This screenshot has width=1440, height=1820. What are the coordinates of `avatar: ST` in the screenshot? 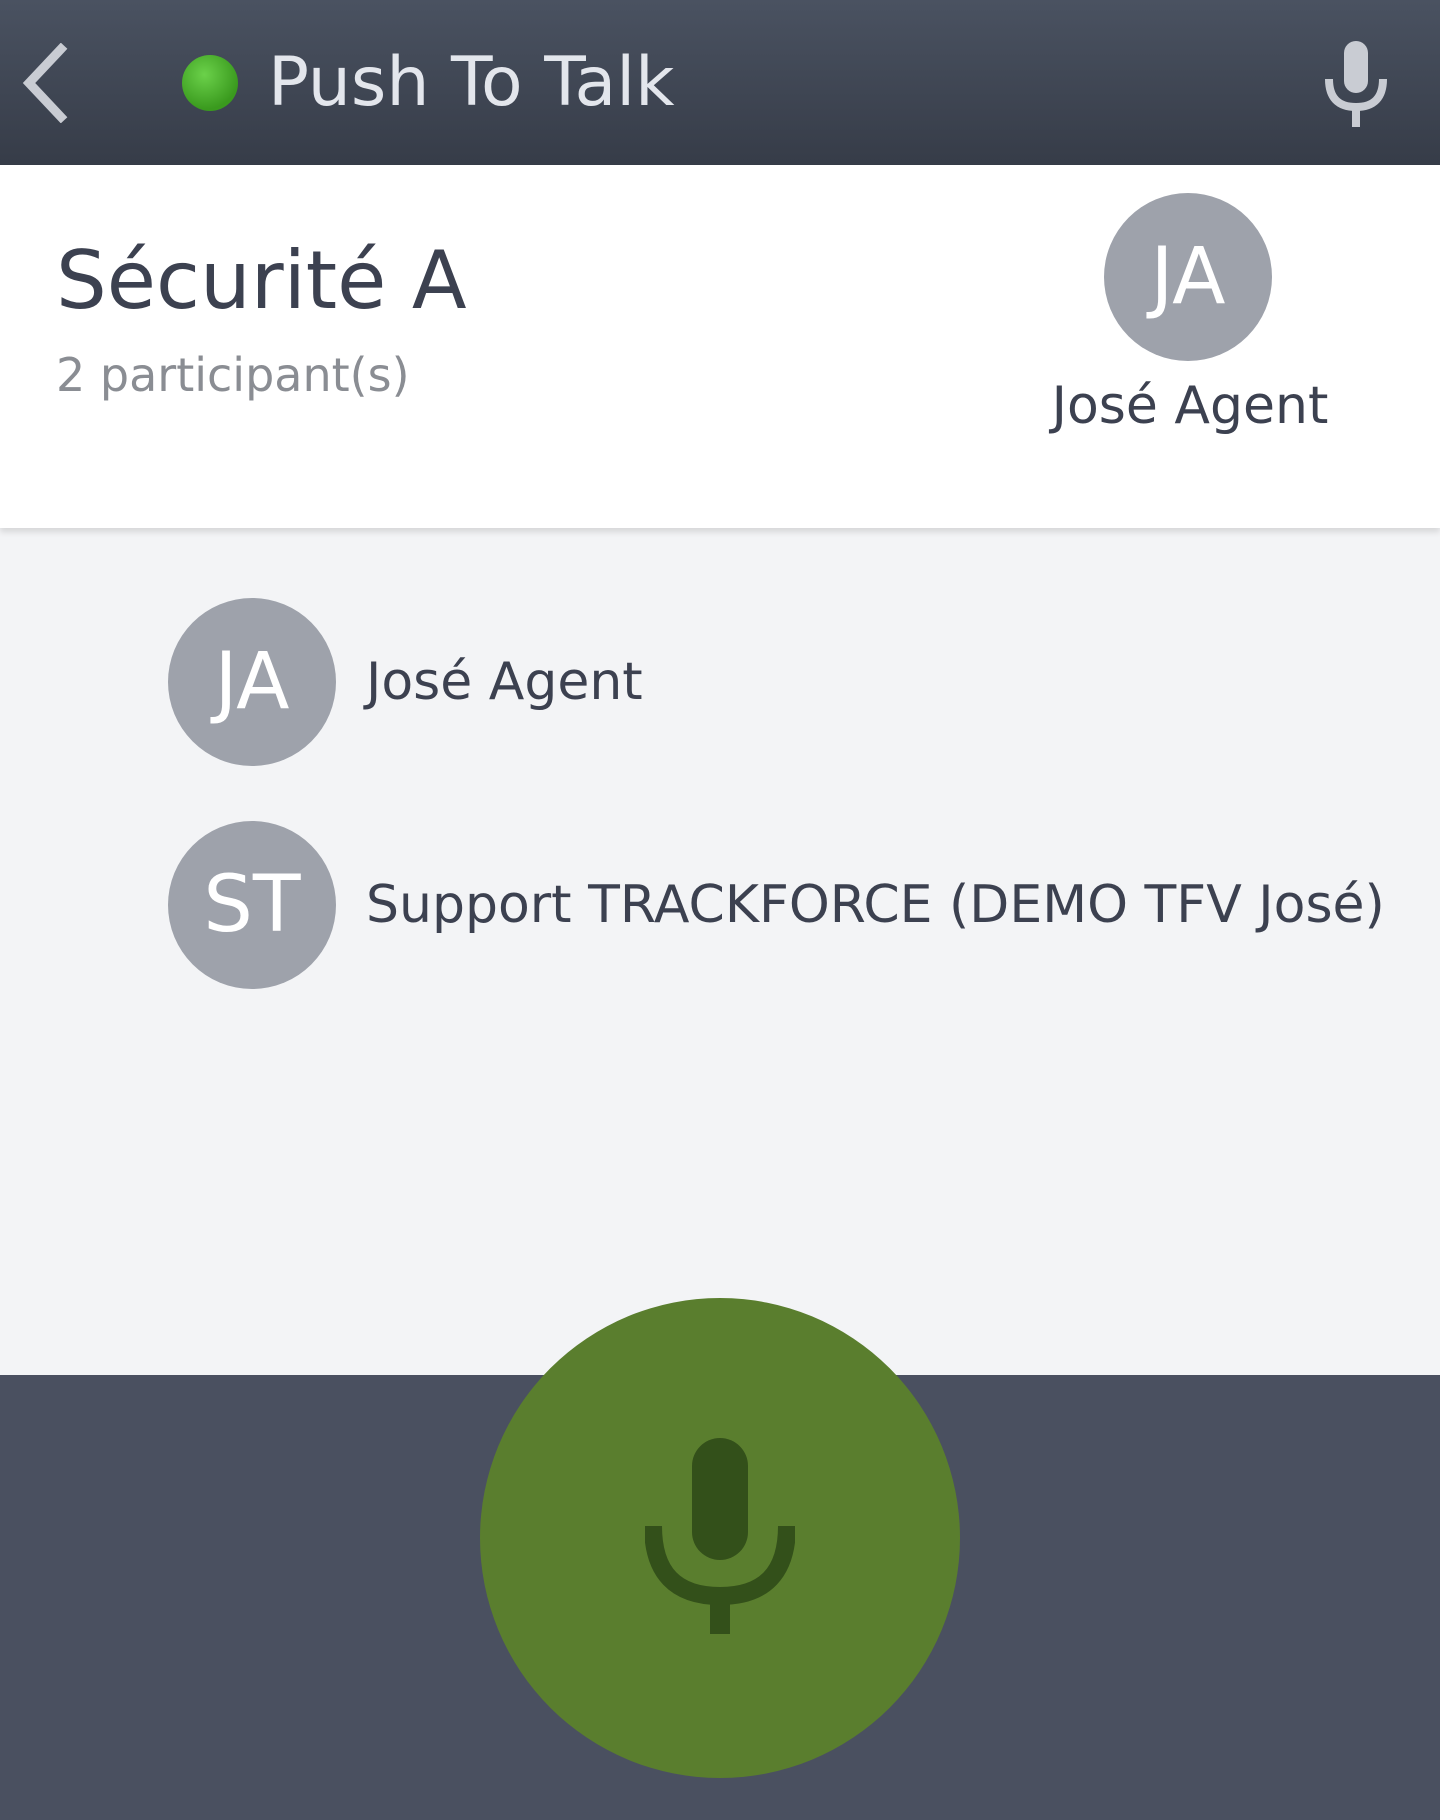 It's located at (252, 905).